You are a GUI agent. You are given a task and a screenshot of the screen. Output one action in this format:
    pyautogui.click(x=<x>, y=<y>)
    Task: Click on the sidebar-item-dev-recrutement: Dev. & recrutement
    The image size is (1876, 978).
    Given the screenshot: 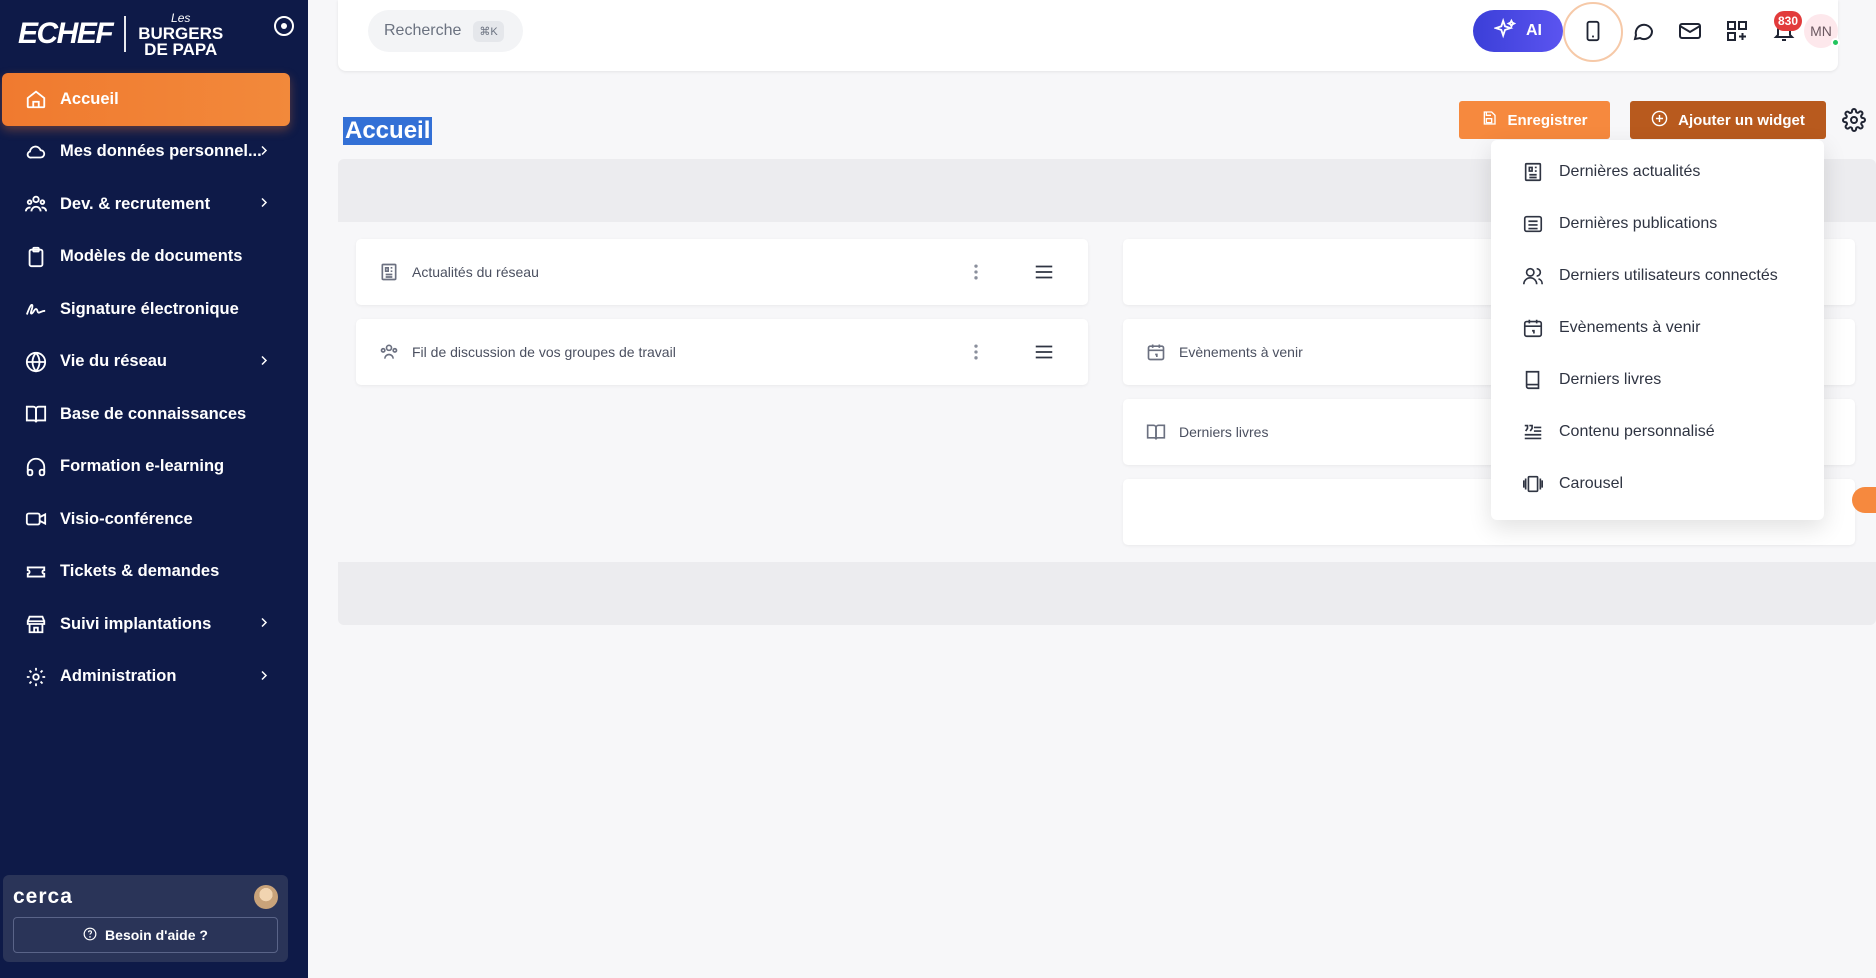 What is the action you would take?
    pyautogui.click(x=154, y=204)
    